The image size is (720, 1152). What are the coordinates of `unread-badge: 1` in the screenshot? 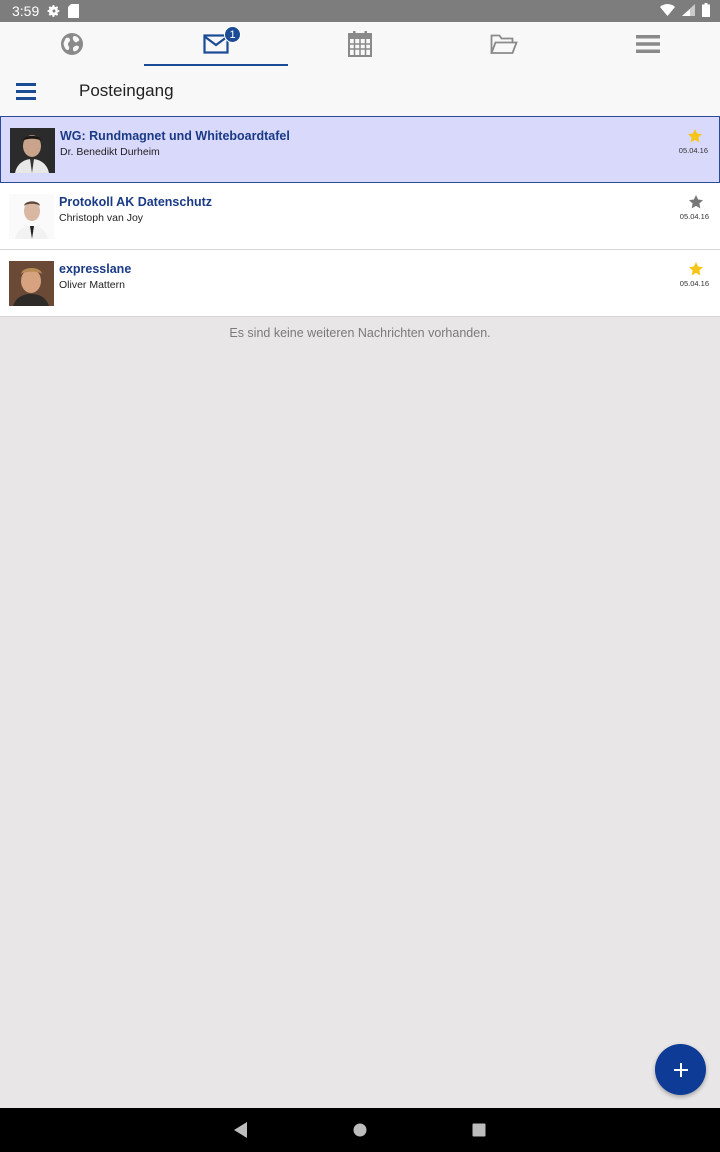 It's located at (232, 34).